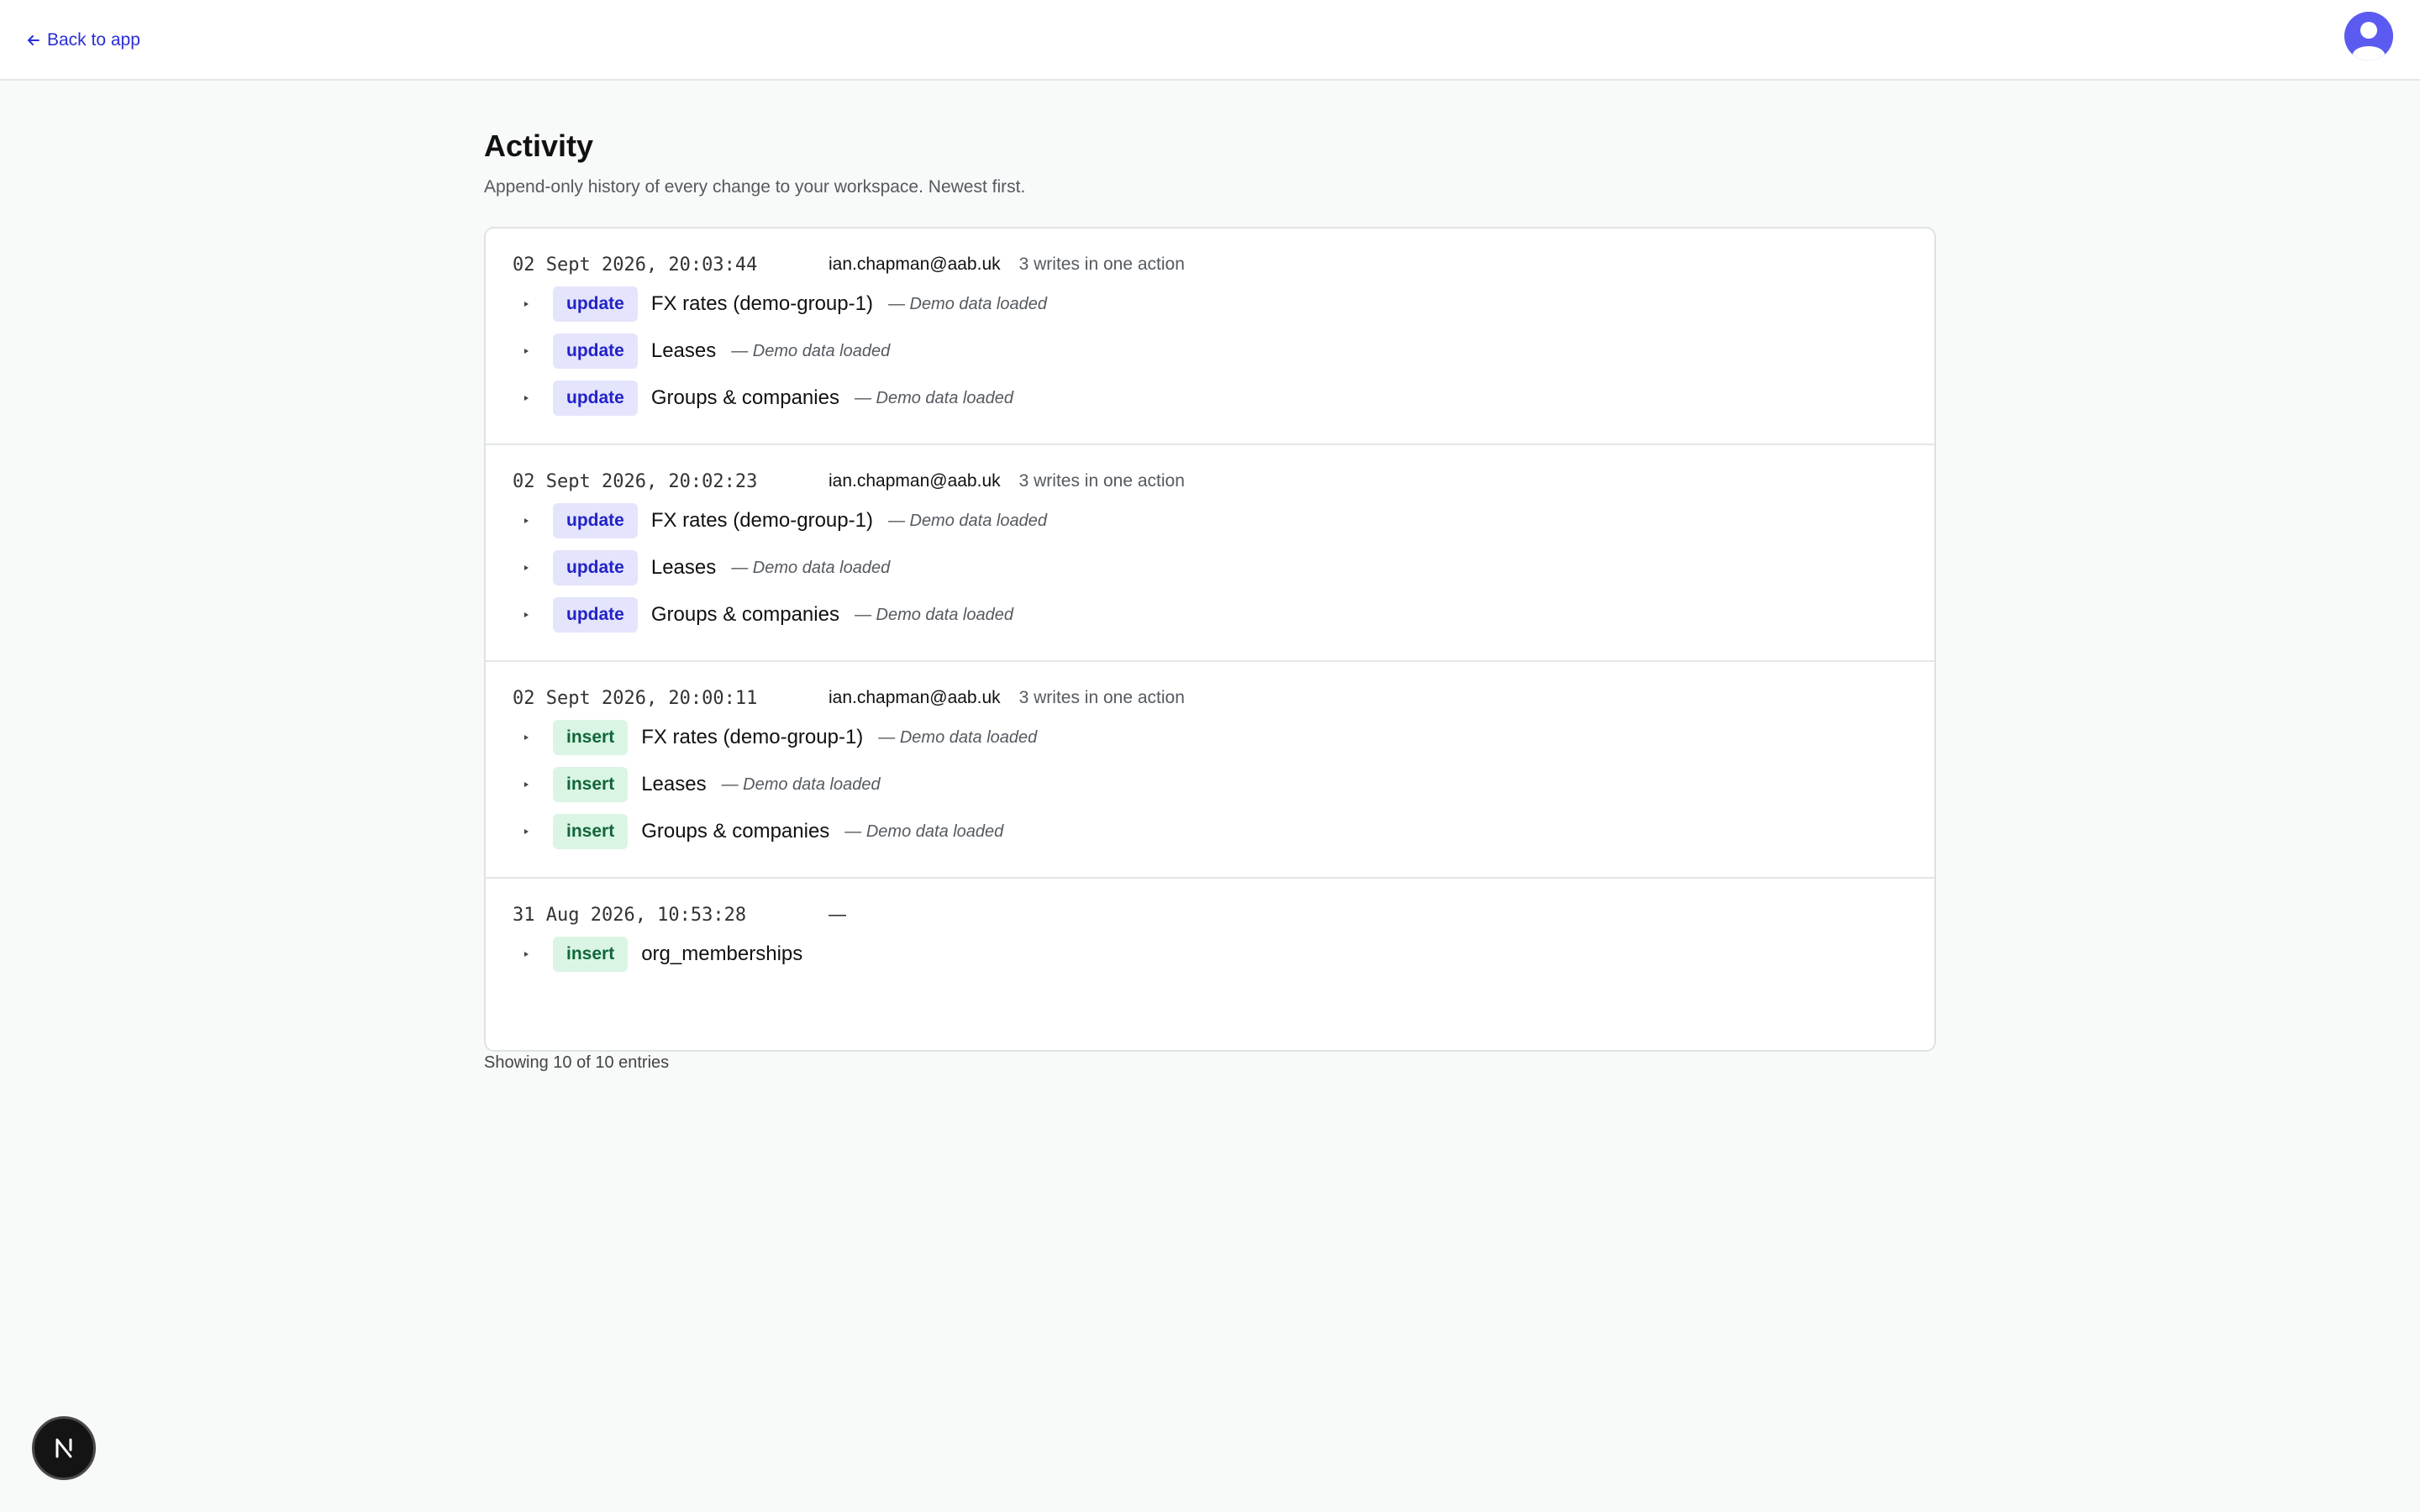  I want to click on back-to-app-link: Back to app, so click(82, 40).